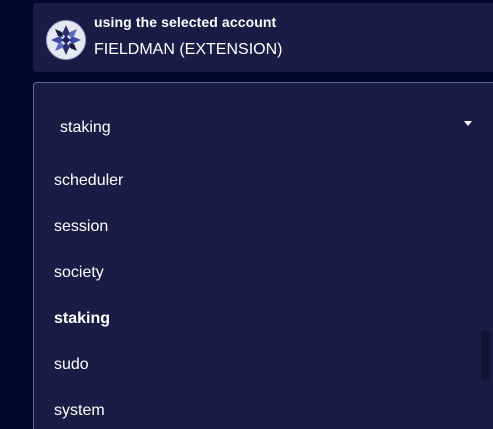 This screenshot has width=493, height=429. Describe the element at coordinates (468, 123) in the screenshot. I see `caret-down-icon` at that location.